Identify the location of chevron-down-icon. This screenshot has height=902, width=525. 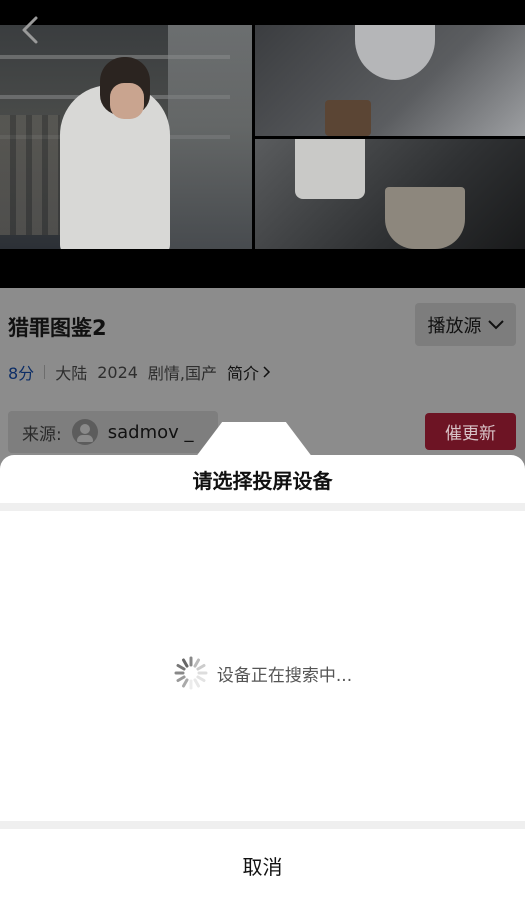
(495, 324).